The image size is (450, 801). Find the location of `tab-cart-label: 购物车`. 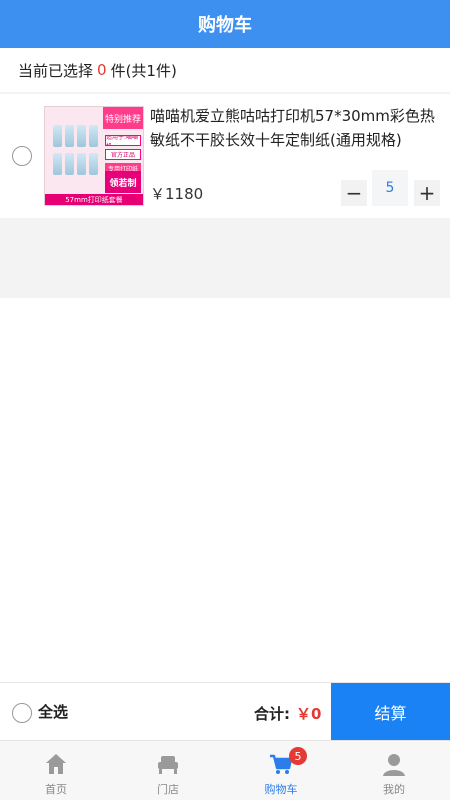

tab-cart-label: 购物车 is located at coordinates (281, 789).